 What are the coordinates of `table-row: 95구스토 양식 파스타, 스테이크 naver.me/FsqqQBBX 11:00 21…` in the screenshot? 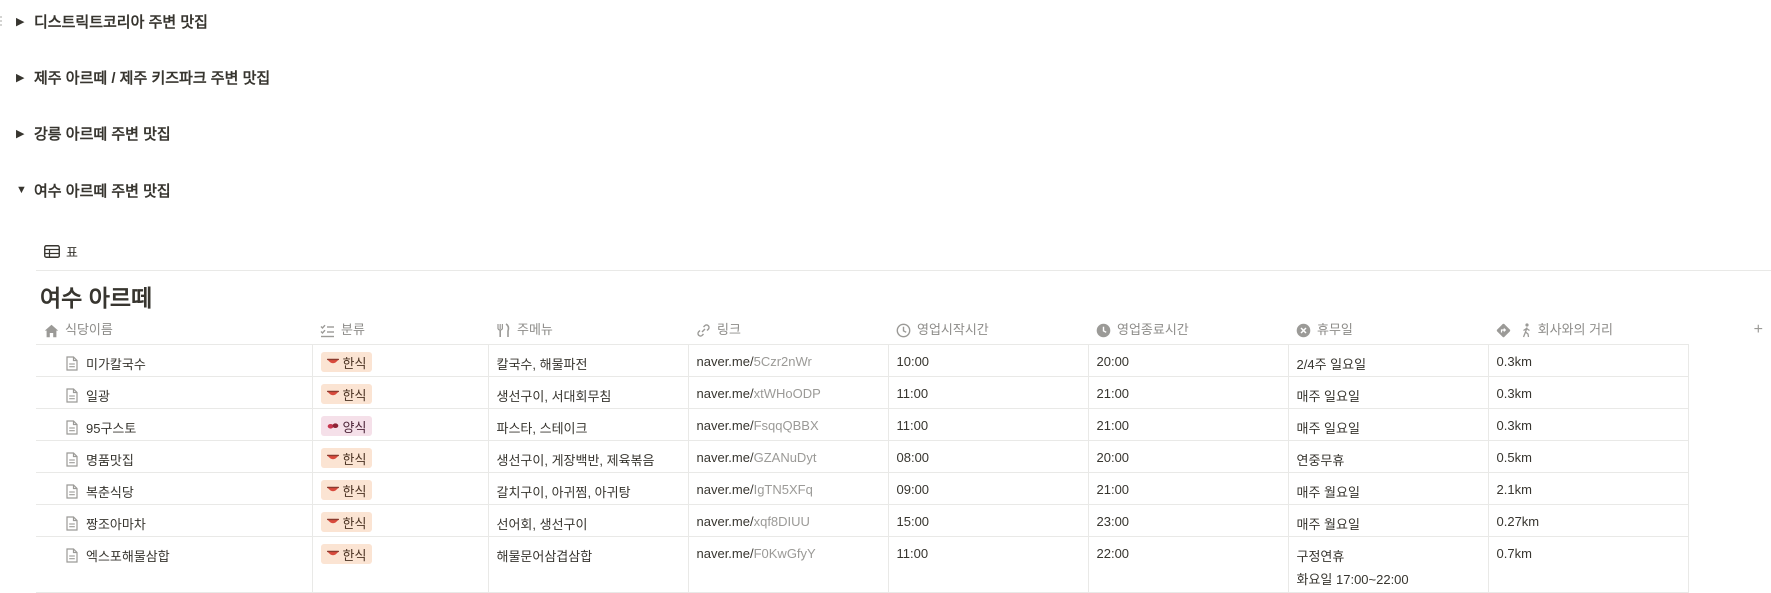 It's located at (862, 424).